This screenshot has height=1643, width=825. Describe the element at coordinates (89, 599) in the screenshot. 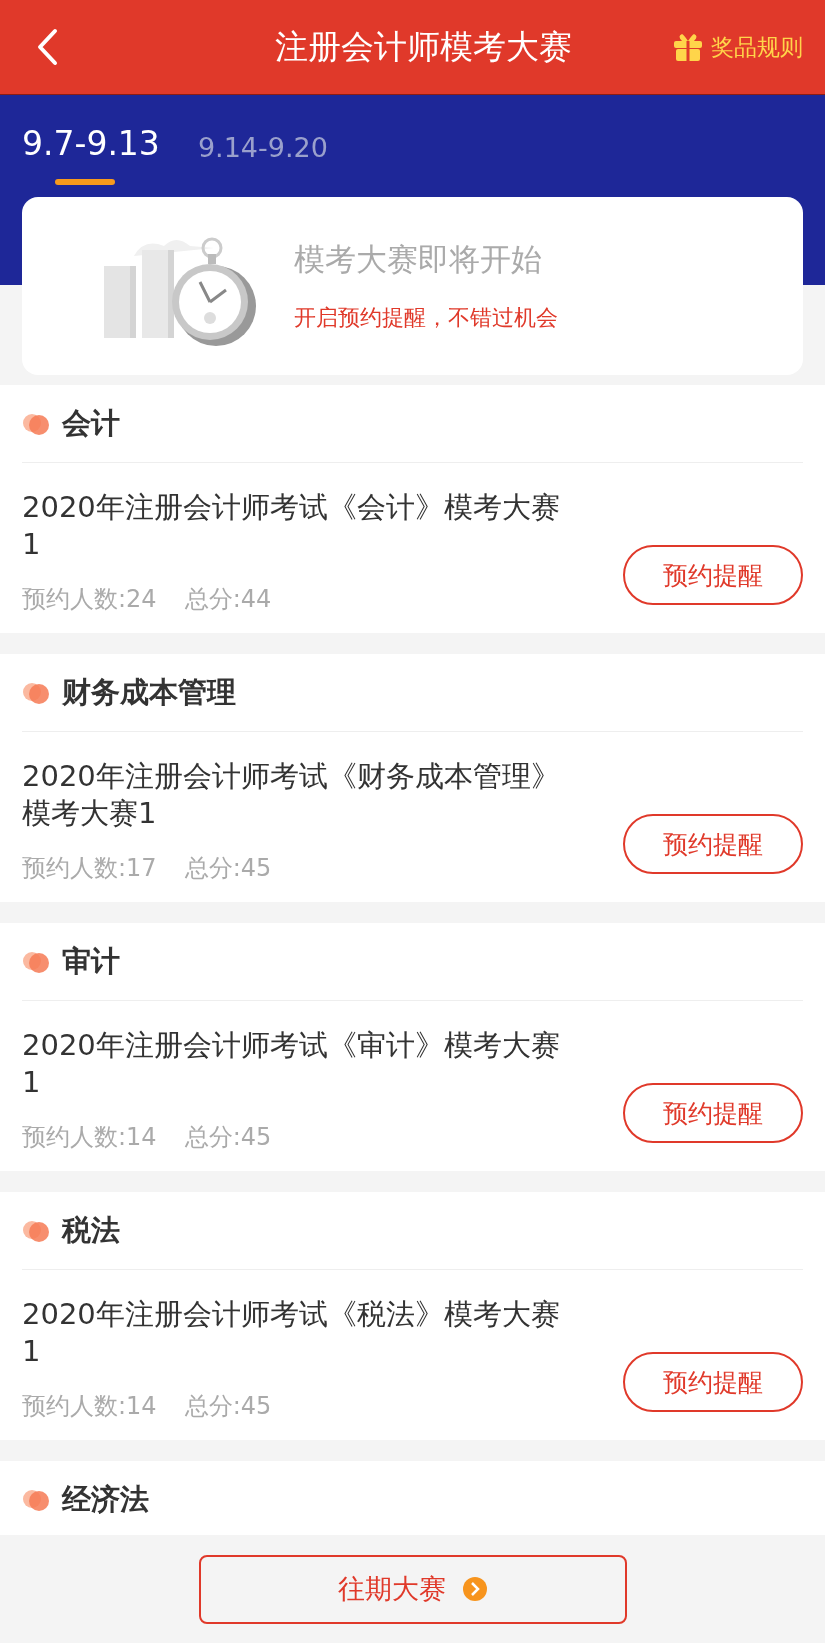

I see `signup-count: 预约人数:24` at that location.